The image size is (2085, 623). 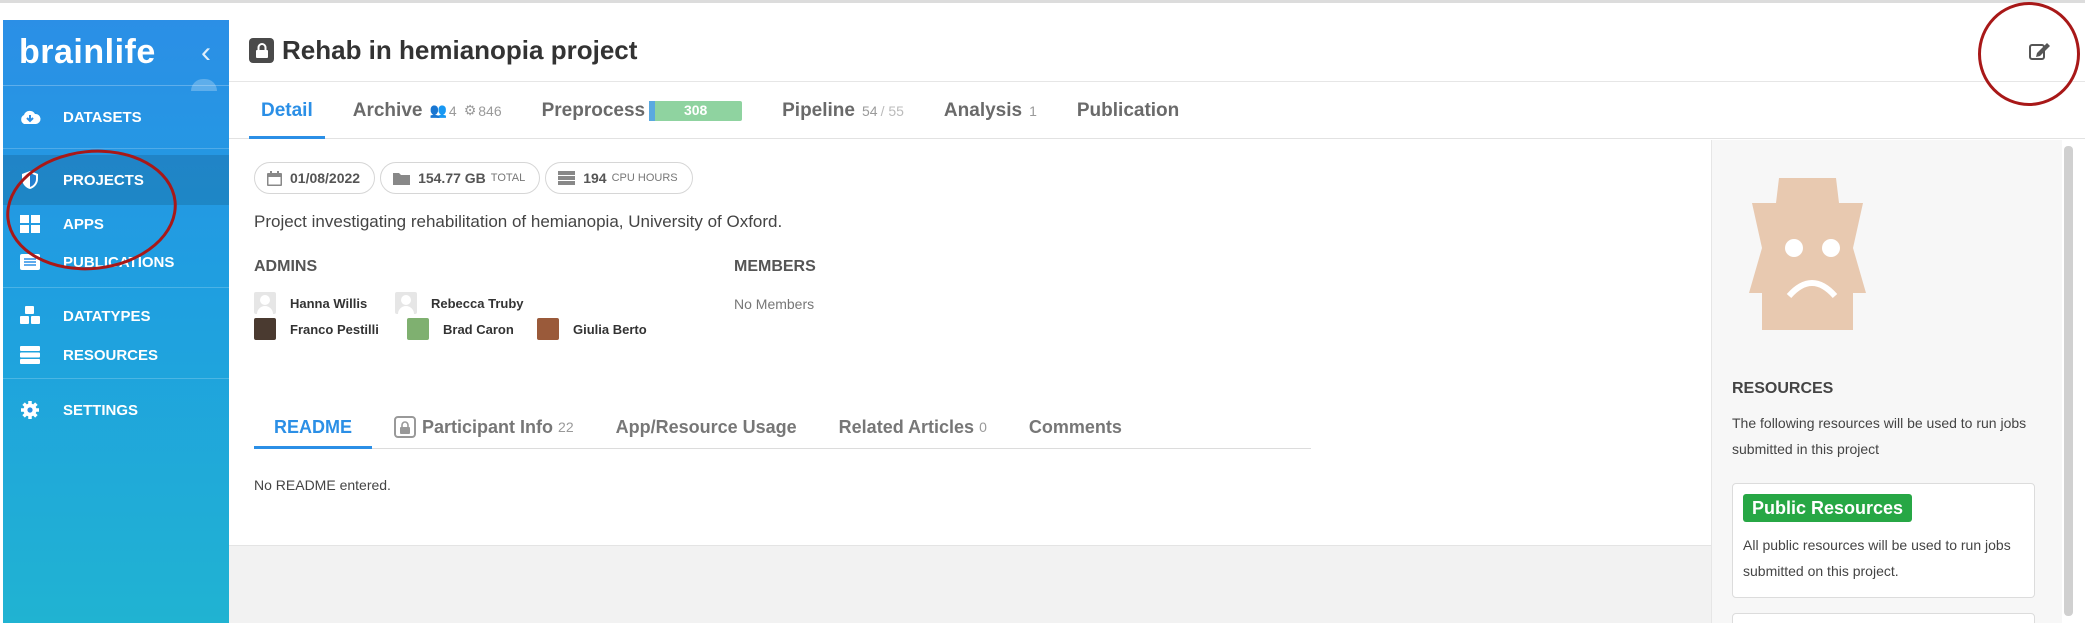 What do you see at coordinates (452, 110) in the screenshot?
I see `archive-subject-count: 4` at bounding box center [452, 110].